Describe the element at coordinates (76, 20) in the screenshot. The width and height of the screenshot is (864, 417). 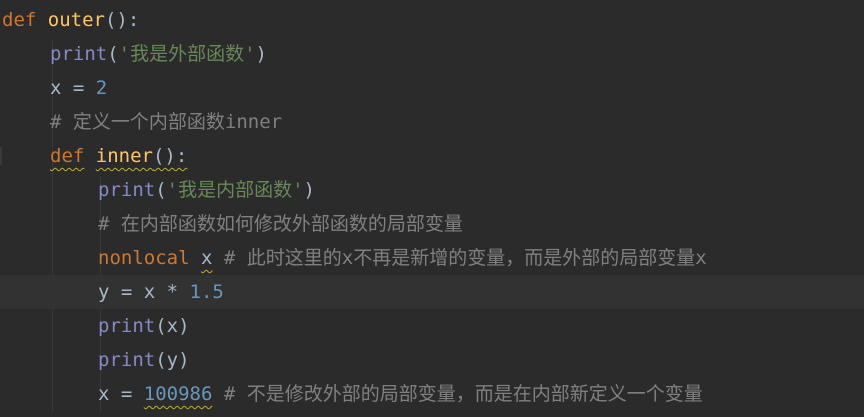
I see `function-name: outer` at that location.